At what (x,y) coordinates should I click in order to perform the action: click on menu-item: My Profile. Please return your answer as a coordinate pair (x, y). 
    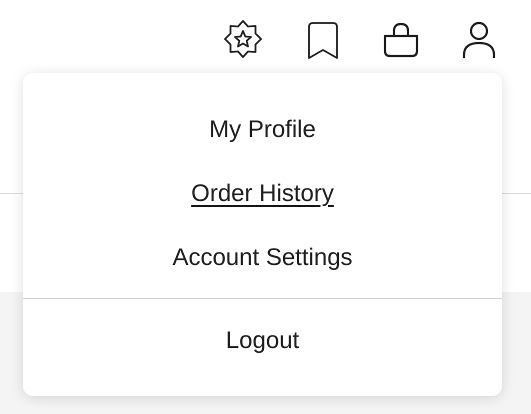
    Looking at the image, I should click on (262, 130).